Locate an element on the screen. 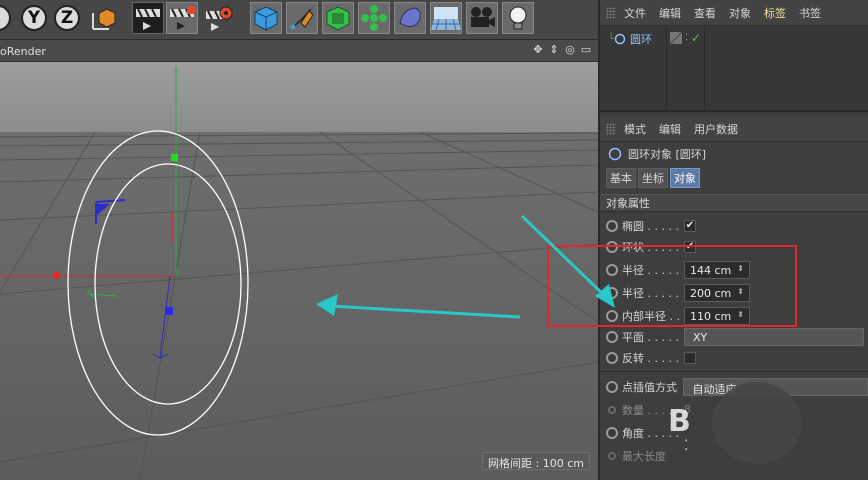  menu-user-data: 用户数据 is located at coordinates (716, 129).